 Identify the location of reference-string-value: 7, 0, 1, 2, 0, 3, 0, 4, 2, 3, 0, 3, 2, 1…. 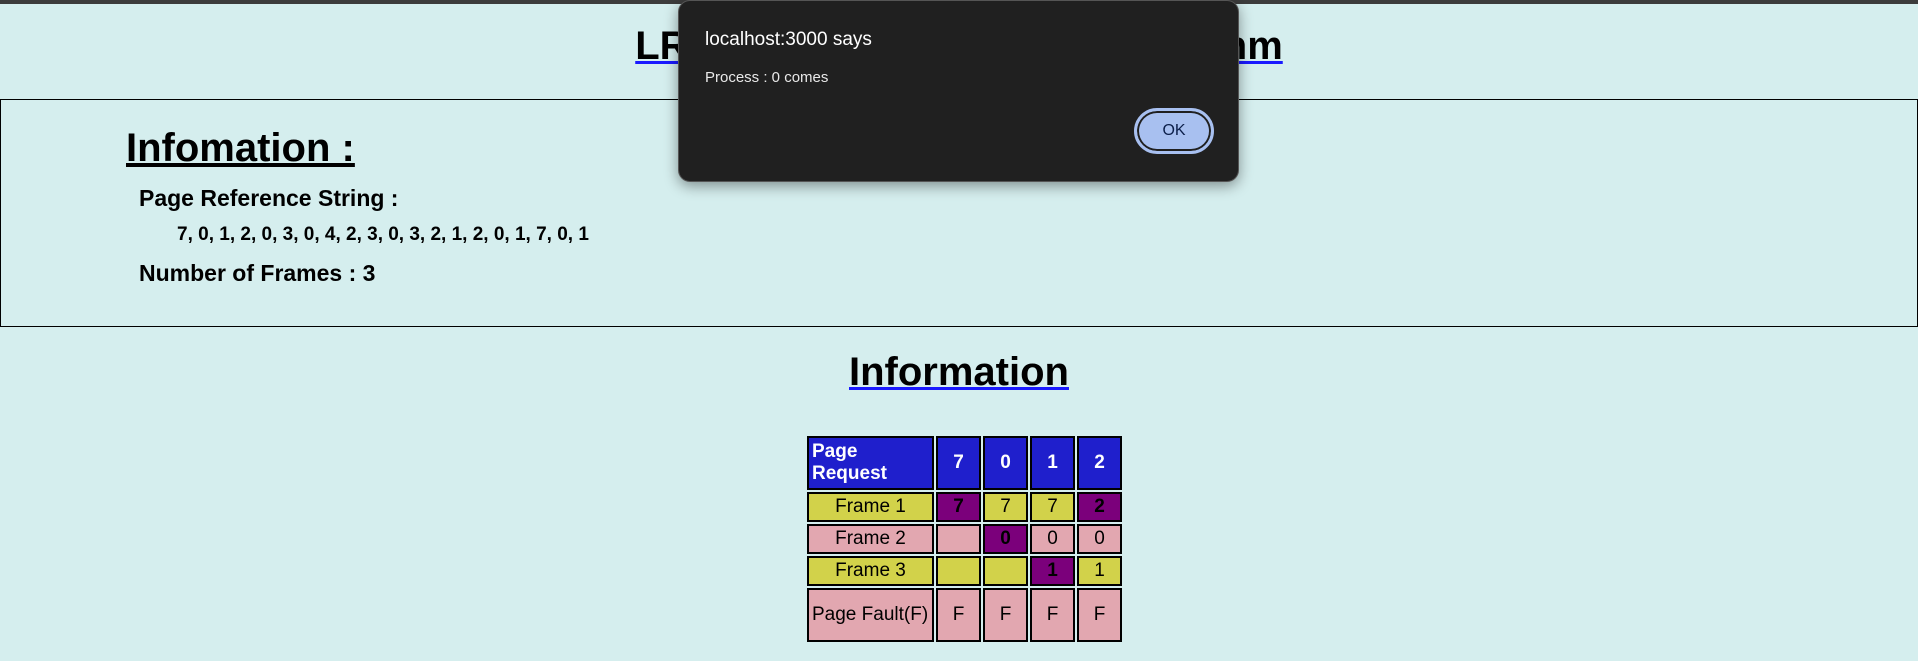
(383, 234).